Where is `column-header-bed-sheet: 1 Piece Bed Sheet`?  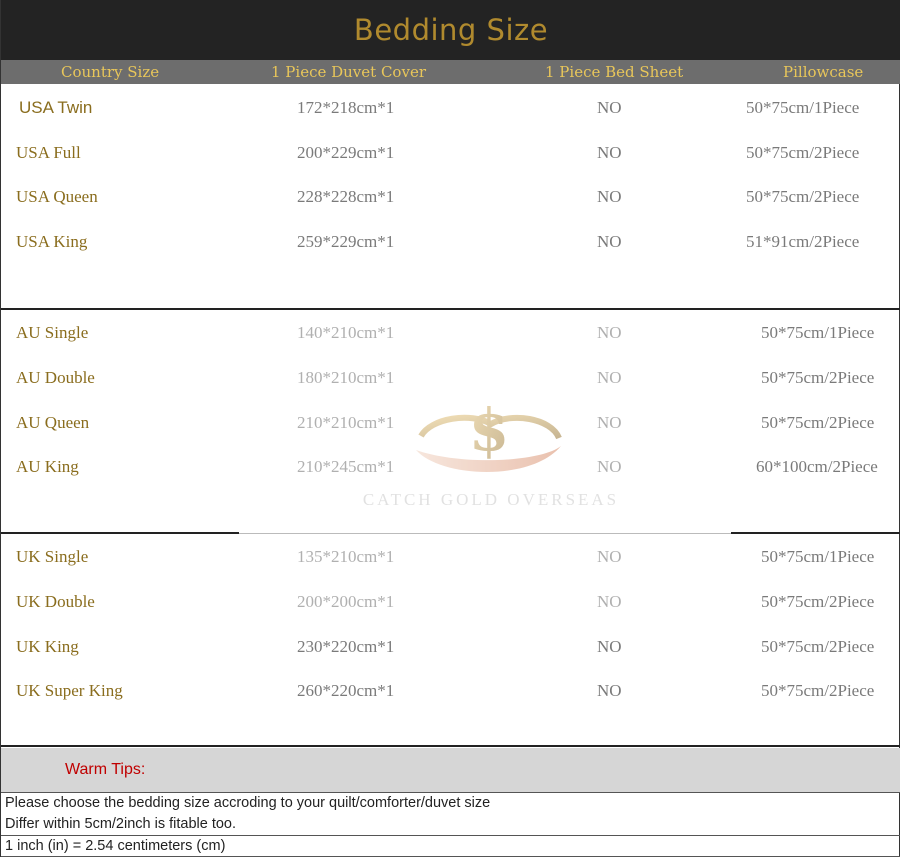
column-header-bed-sheet: 1 Piece Bed Sheet is located at coordinates (614, 72).